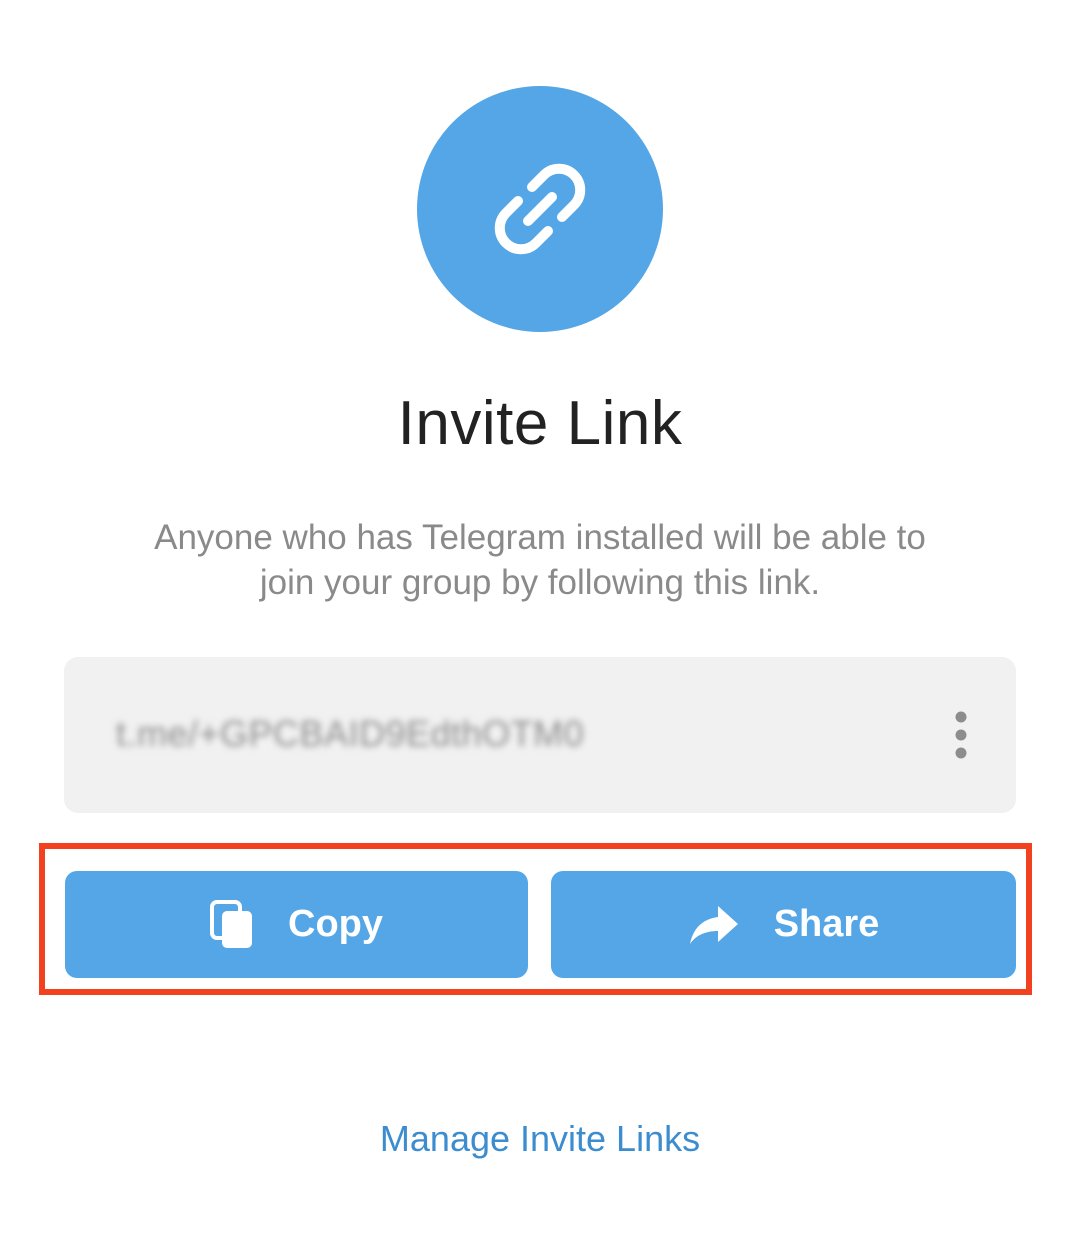  Describe the element at coordinates (231, 923) in the screenshot. I see `copy-icon` at that location.